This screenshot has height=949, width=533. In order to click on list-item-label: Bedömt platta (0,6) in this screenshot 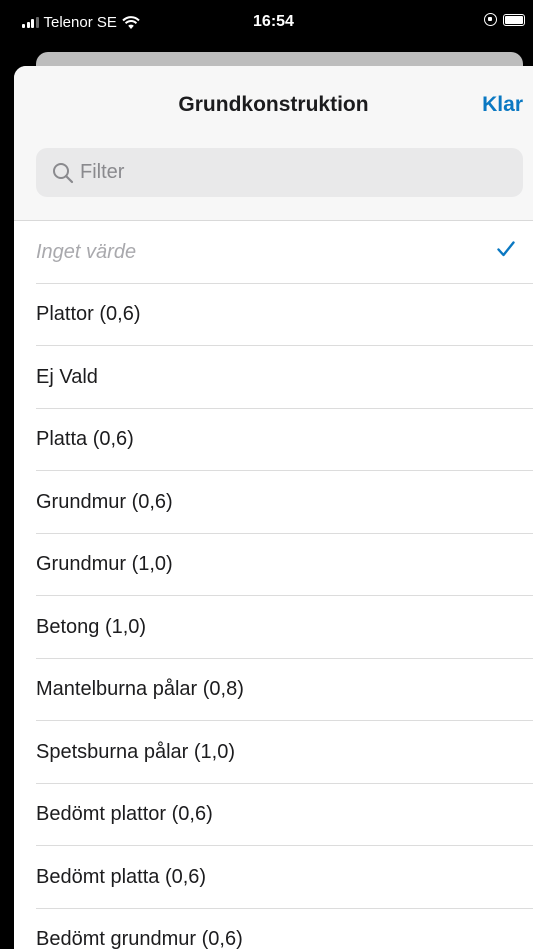, I will do `click(121, 876)`.